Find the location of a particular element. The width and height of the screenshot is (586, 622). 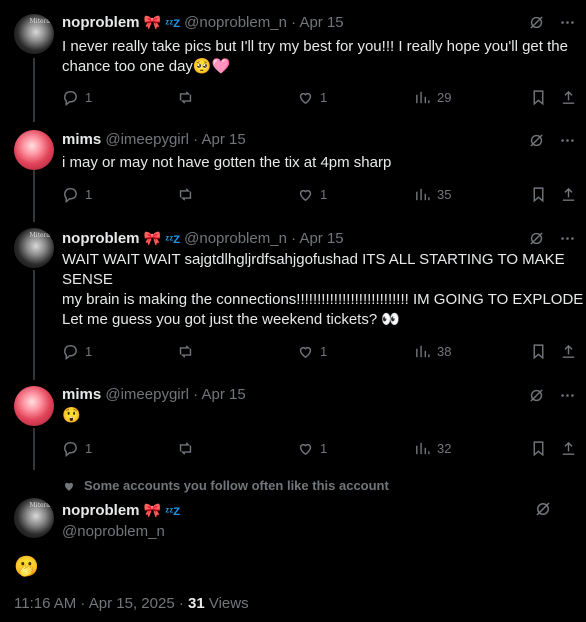

tweet: mims @imeepygirl · Apr 15 😲 1 1 32 is located at coordinates (293, 425).